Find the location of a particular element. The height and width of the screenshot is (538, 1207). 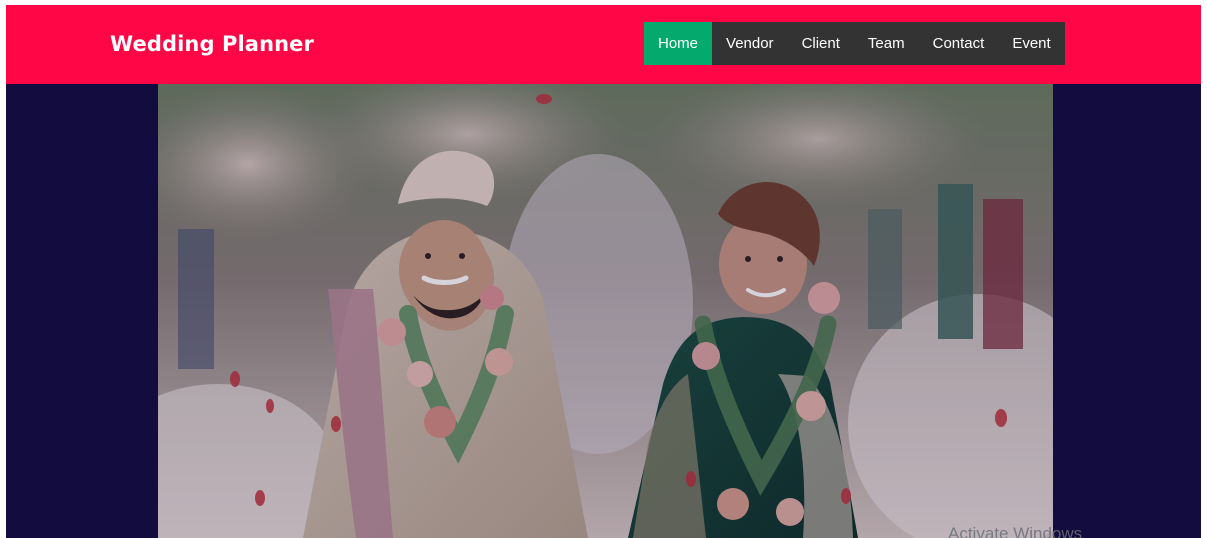

nav-contact: Contact is located at coordinates (959, 43).